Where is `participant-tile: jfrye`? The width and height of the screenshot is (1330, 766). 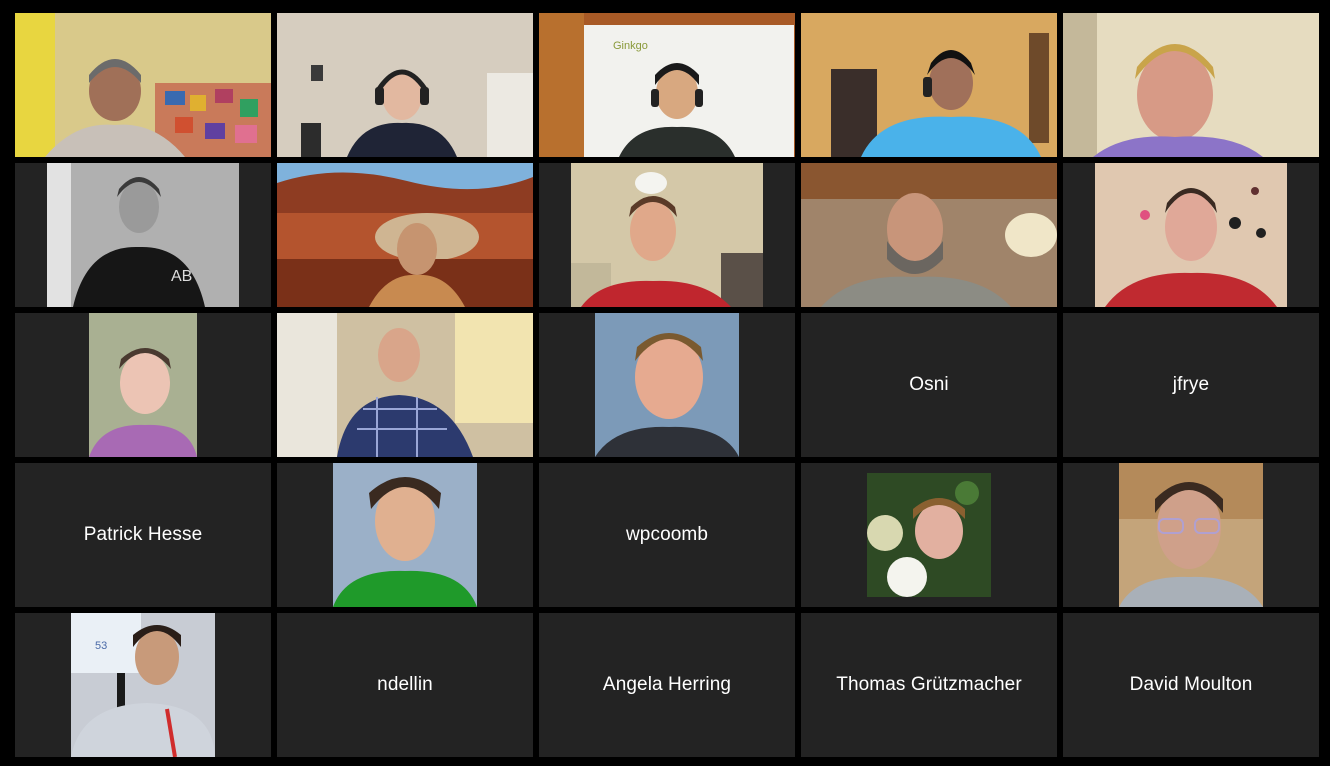
participant-tile: jfrye is located at coordinates (1191, 385).